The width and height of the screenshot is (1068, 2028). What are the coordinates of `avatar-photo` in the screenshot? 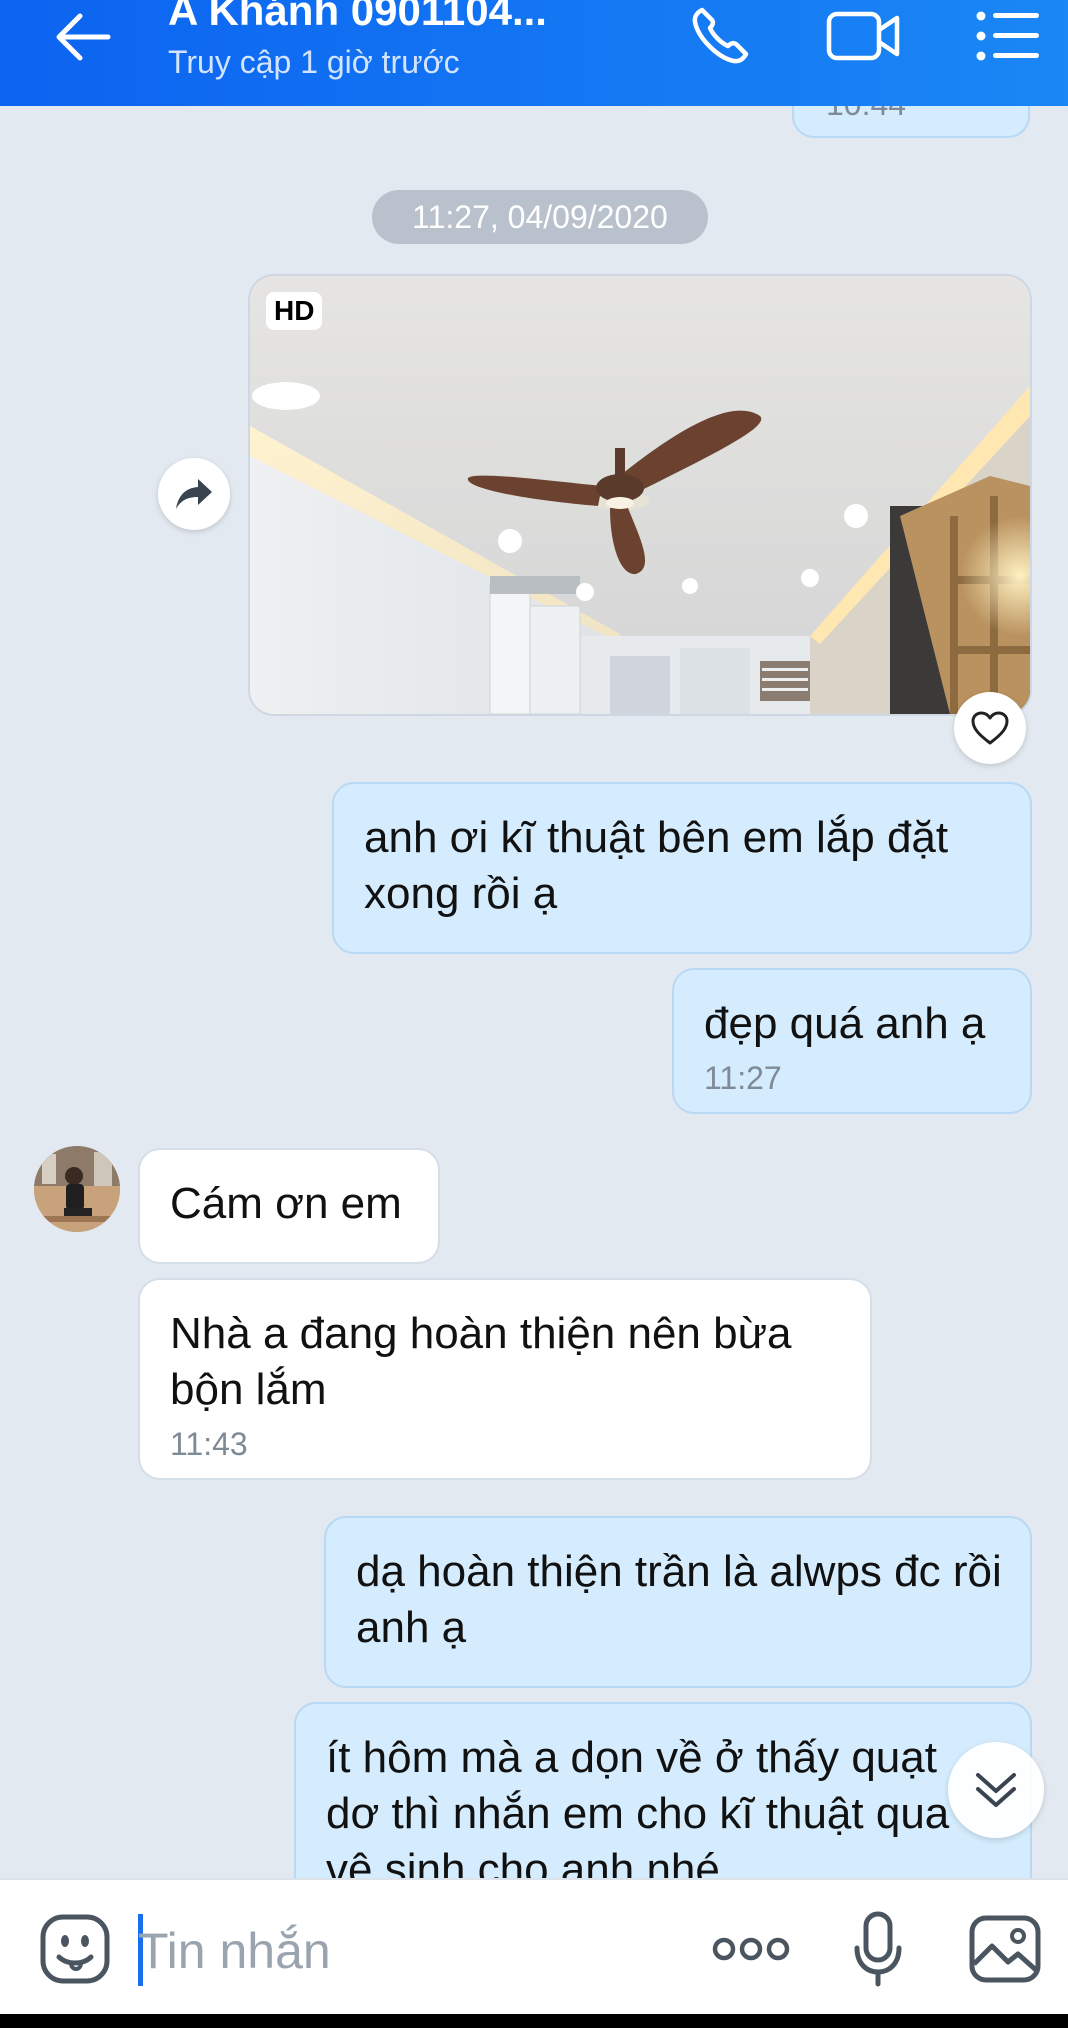 It's located at (77, 1189).